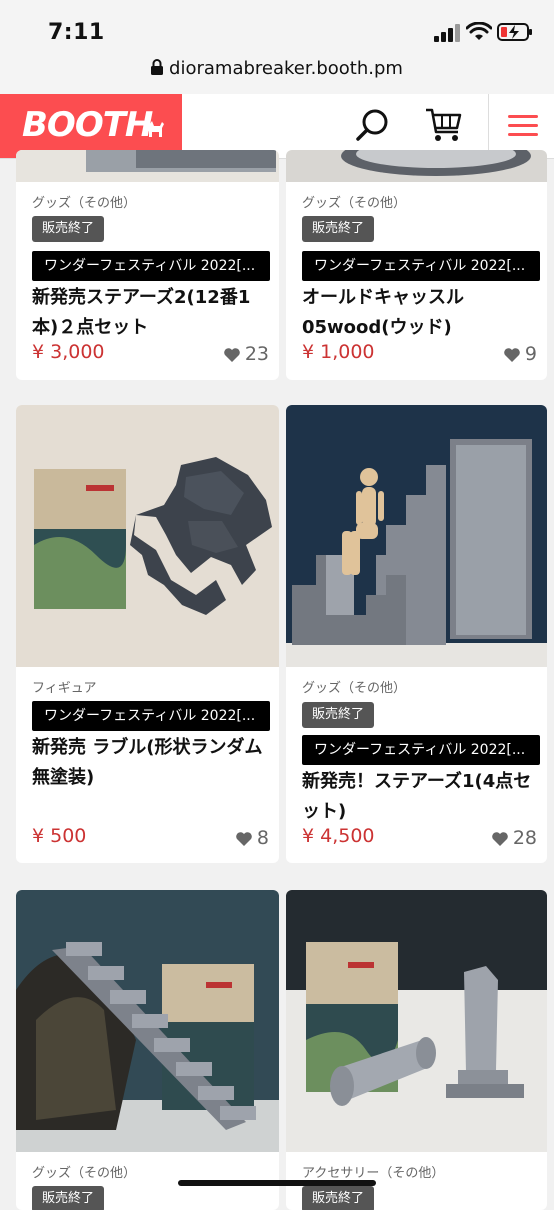 Image resolution: width=554 pixels, height=1210 pixels. Describe the element at coordinates (277, 1183) in the screenshot. I see `home-indicator` at that location.